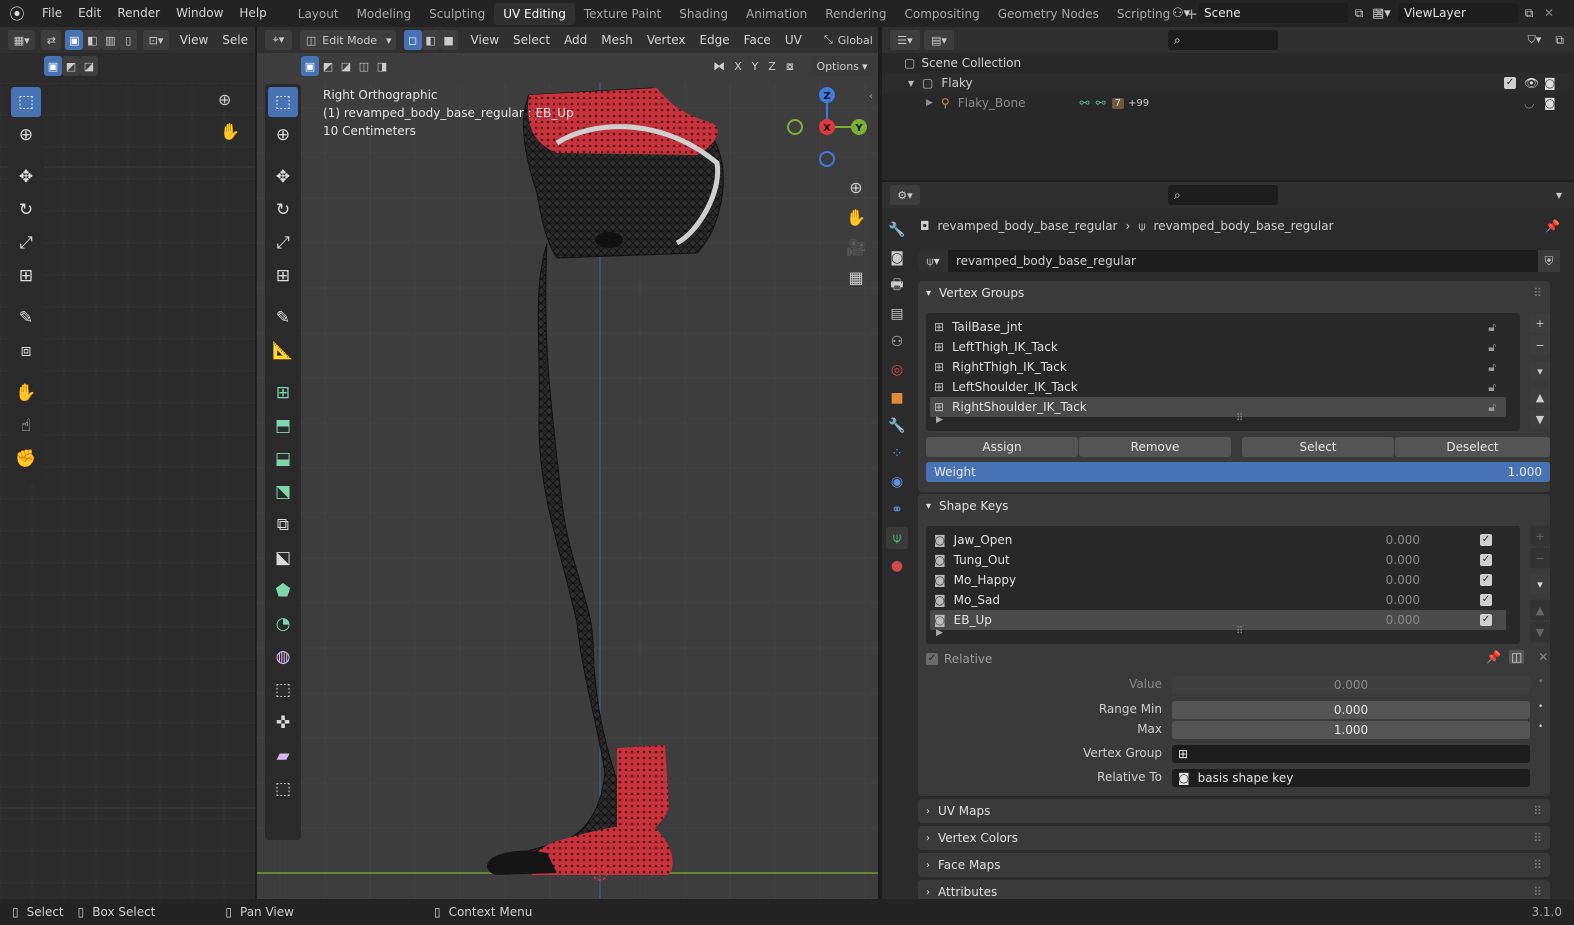 The height and width of the screenshot is (925, 1574). What do you see at coordinates (26, 135) in the screenshot?
I see `cursor-tool-icon: ⊕` at bounding box center [26, 135].